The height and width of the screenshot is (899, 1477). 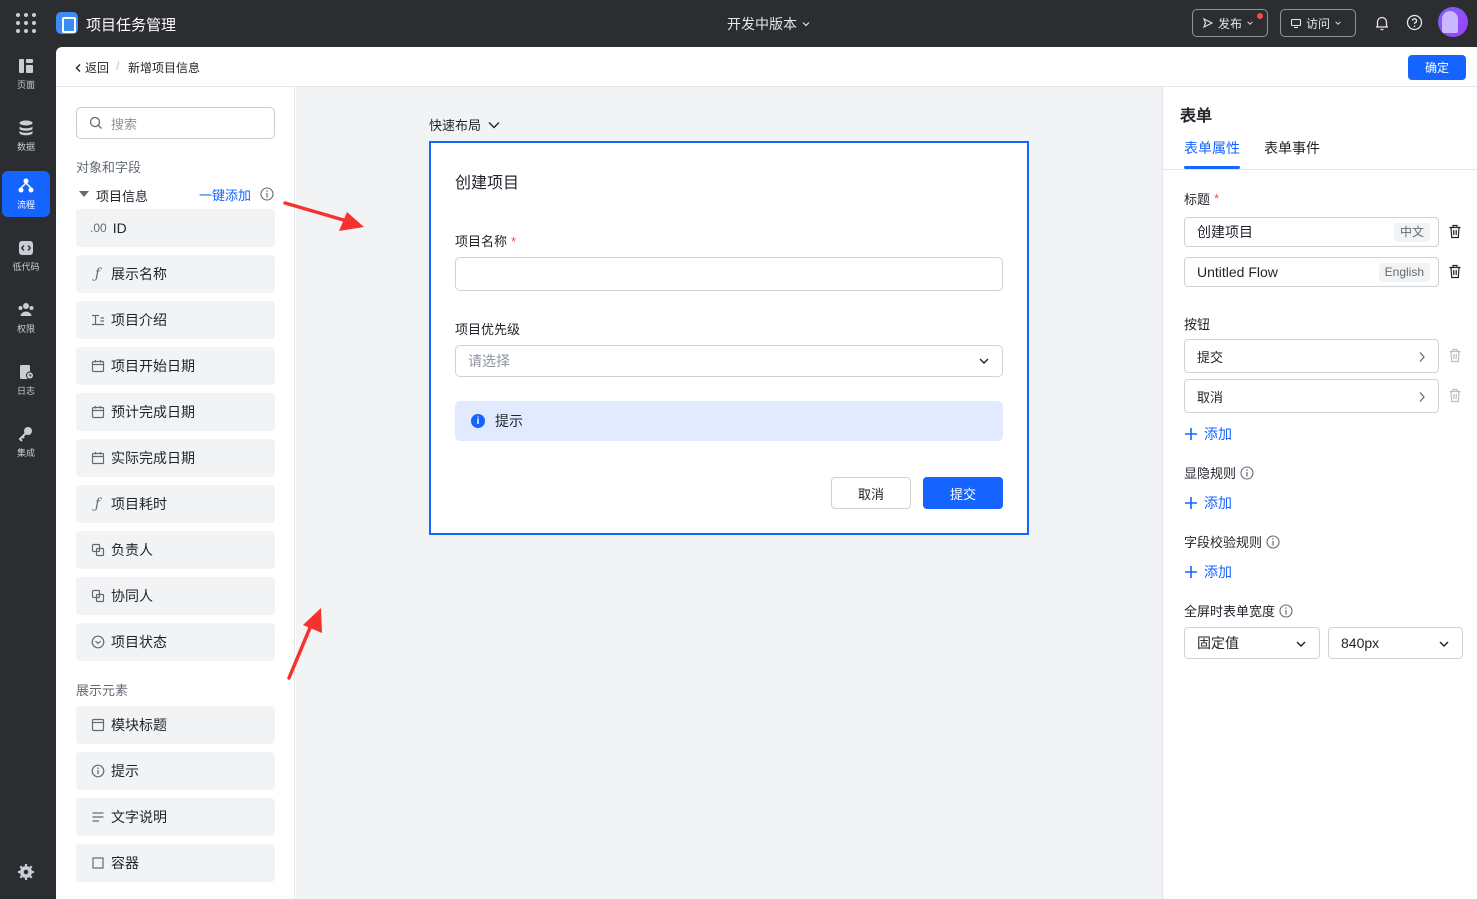 What do you see at coordinates (963, 493) in the screenshot?
I see `form-submit-button: 提交` at bounding box center [963, 493].